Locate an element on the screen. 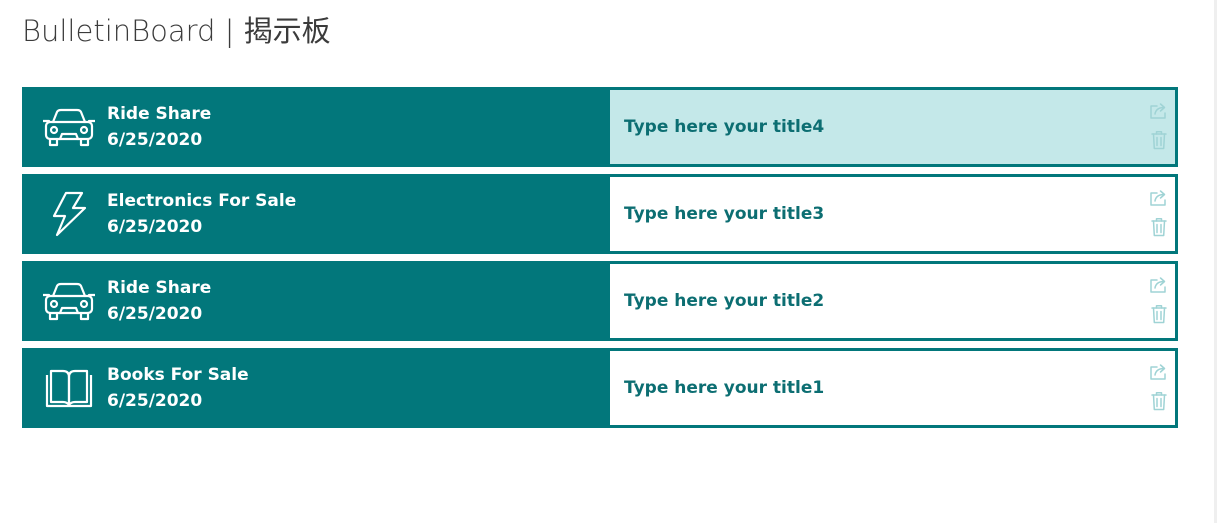 The width and height of the screenshot is (1217, 523). post-title-panel: Type here your title4 is located at coordinates (892, 127).